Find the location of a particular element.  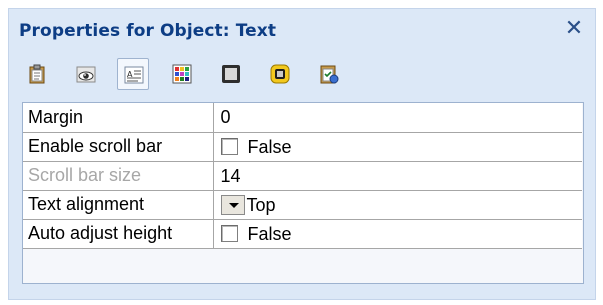

clipboard-icon is located at coordinates (37, 74).